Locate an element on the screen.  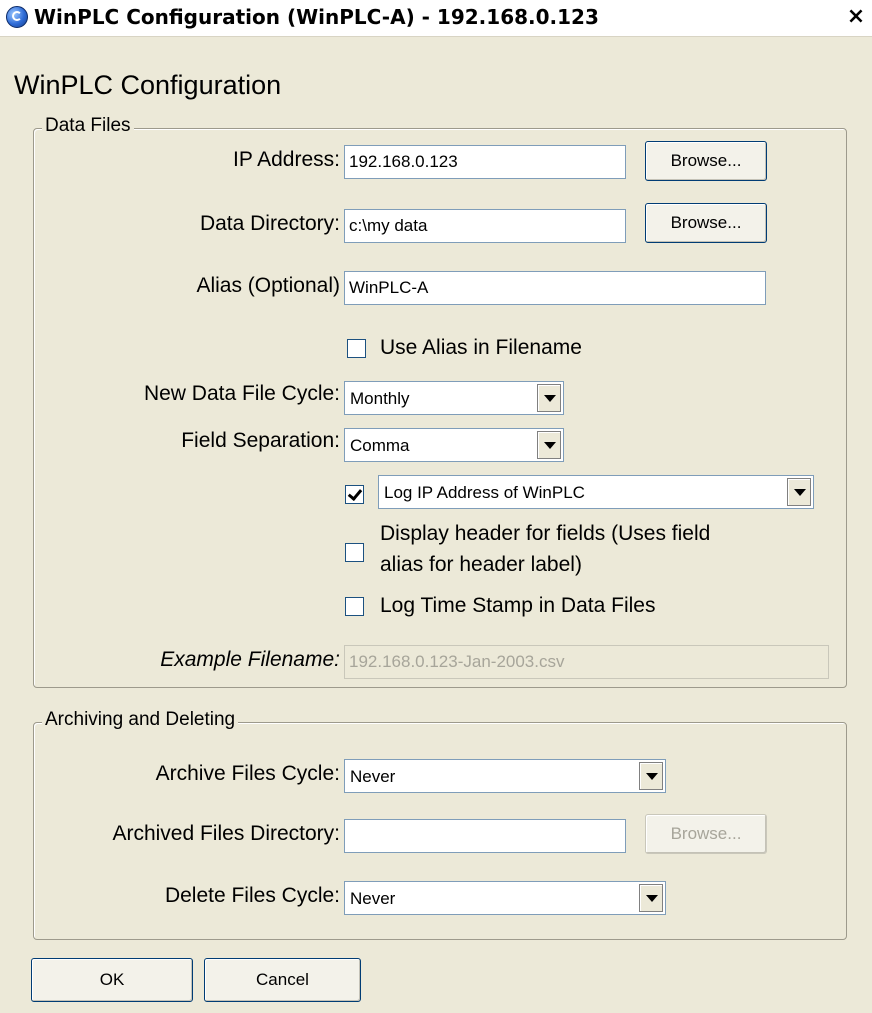
dialog-heading: WinPLC Configuration is located at coordinates (148, 85).